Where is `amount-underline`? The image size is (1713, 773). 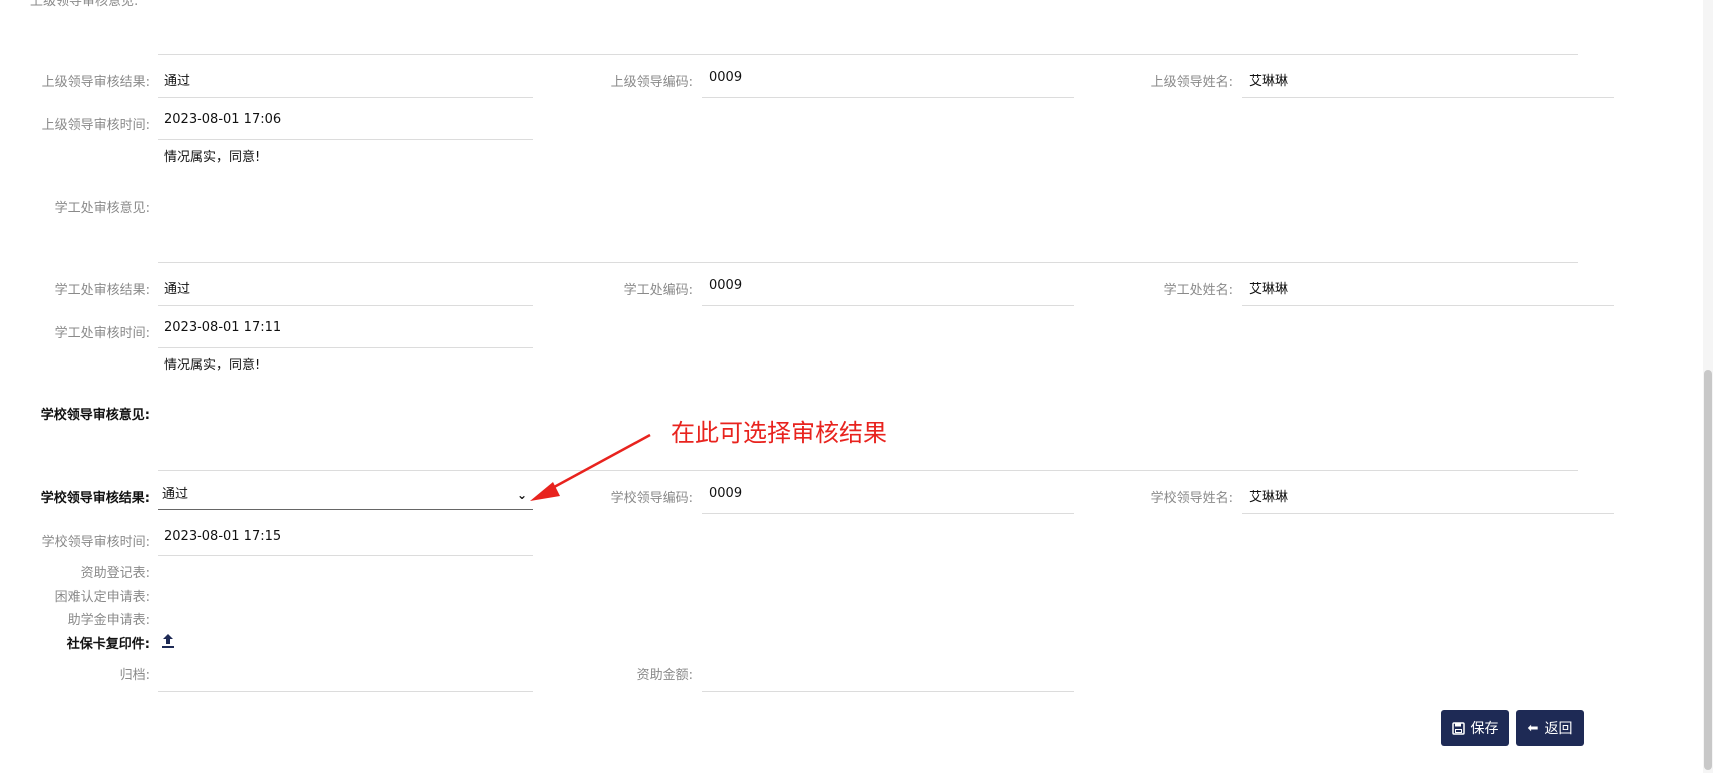 amount-underline is located at coordinates (888, 691).